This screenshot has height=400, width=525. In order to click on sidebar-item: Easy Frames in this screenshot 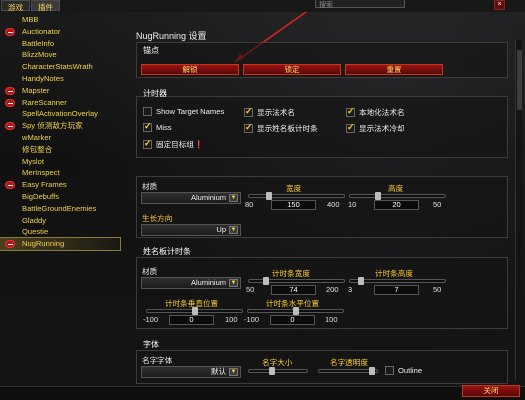, I will do `click(60, 185)`.